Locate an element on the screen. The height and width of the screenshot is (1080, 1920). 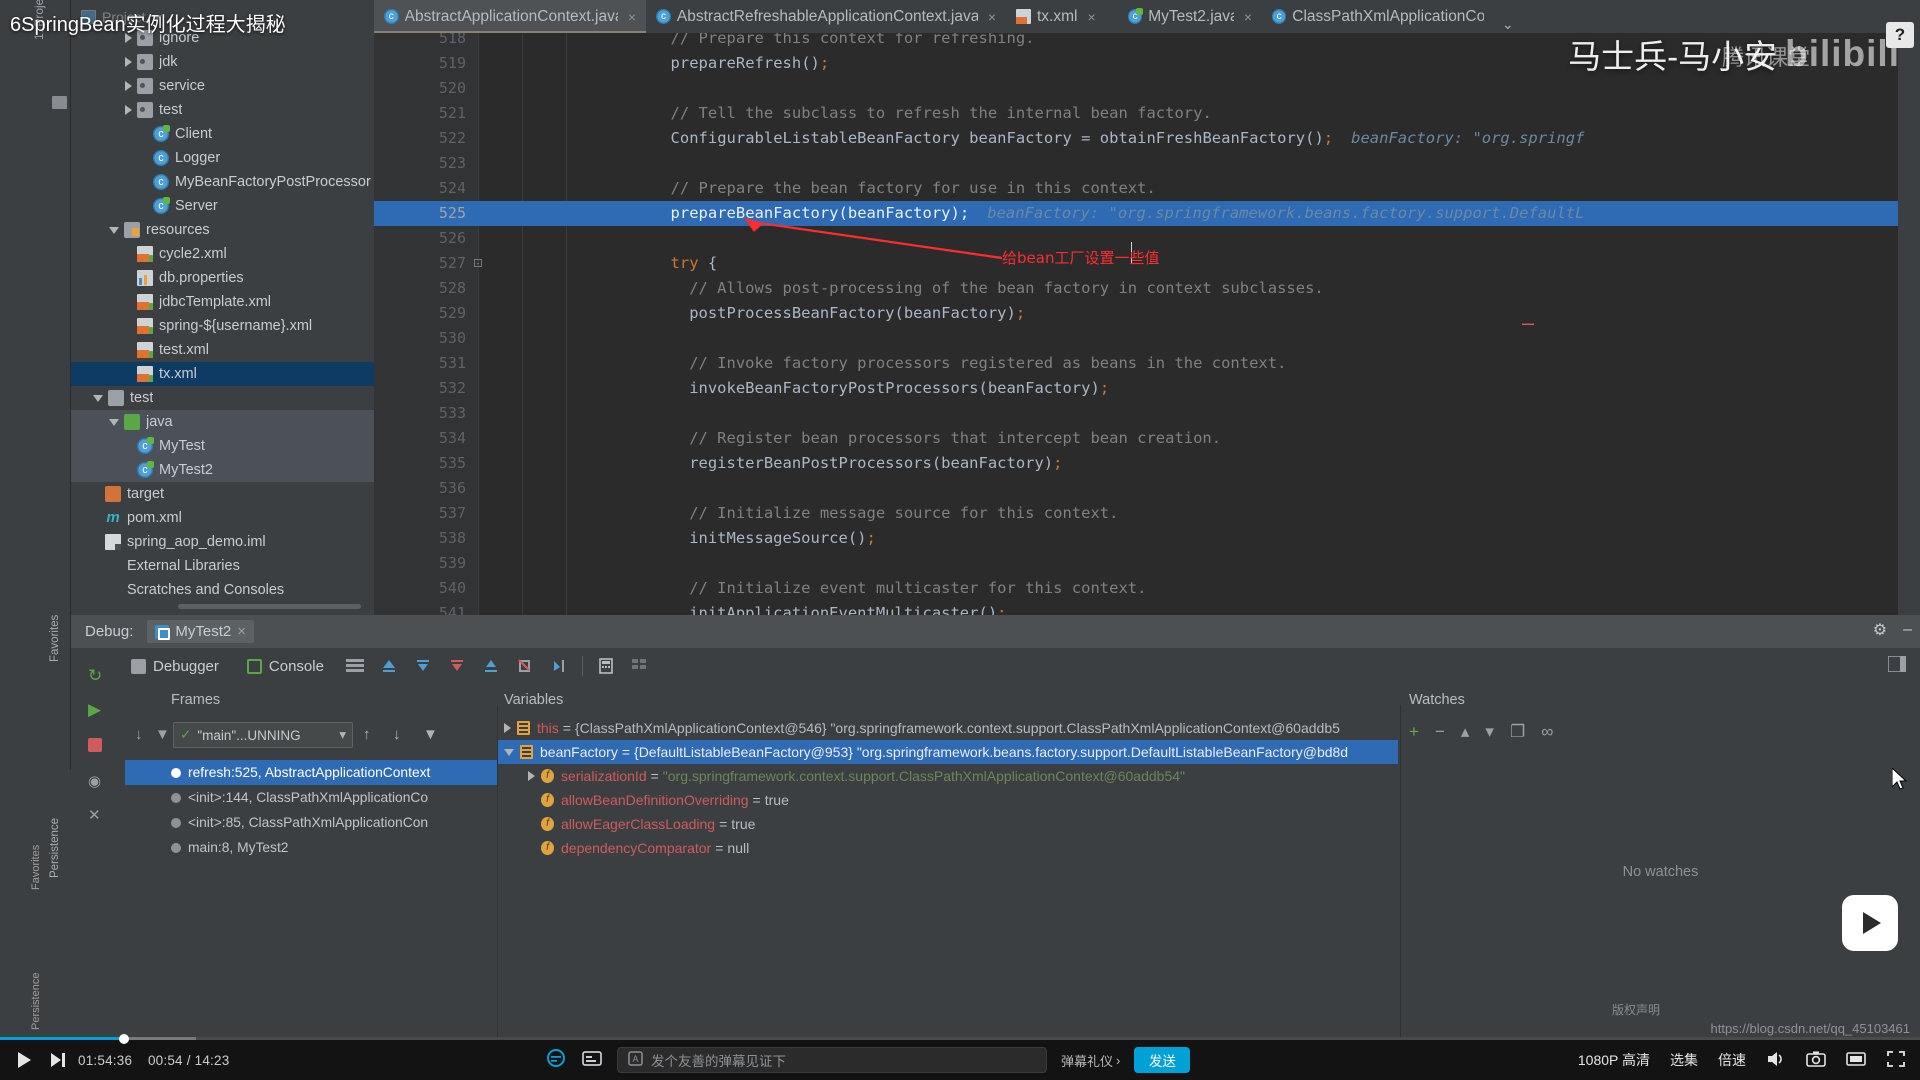
stack-frame-row: <init>:85, ClassPathXmlApplicationCon is located at coordinates (276, 822).